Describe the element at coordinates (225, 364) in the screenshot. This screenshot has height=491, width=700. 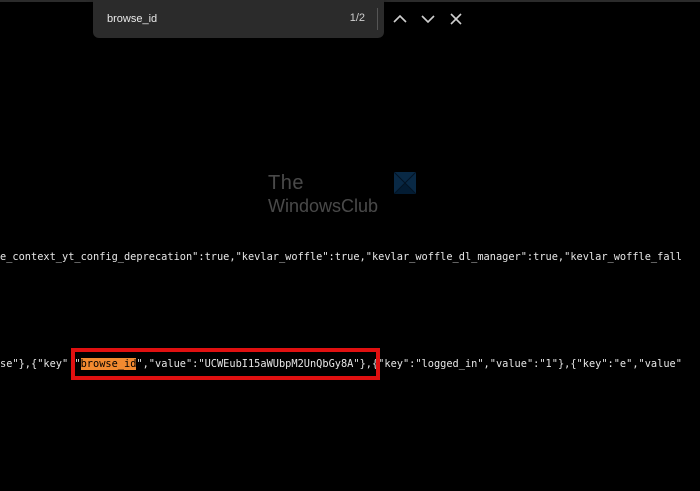
I see `callout-box` at that location.